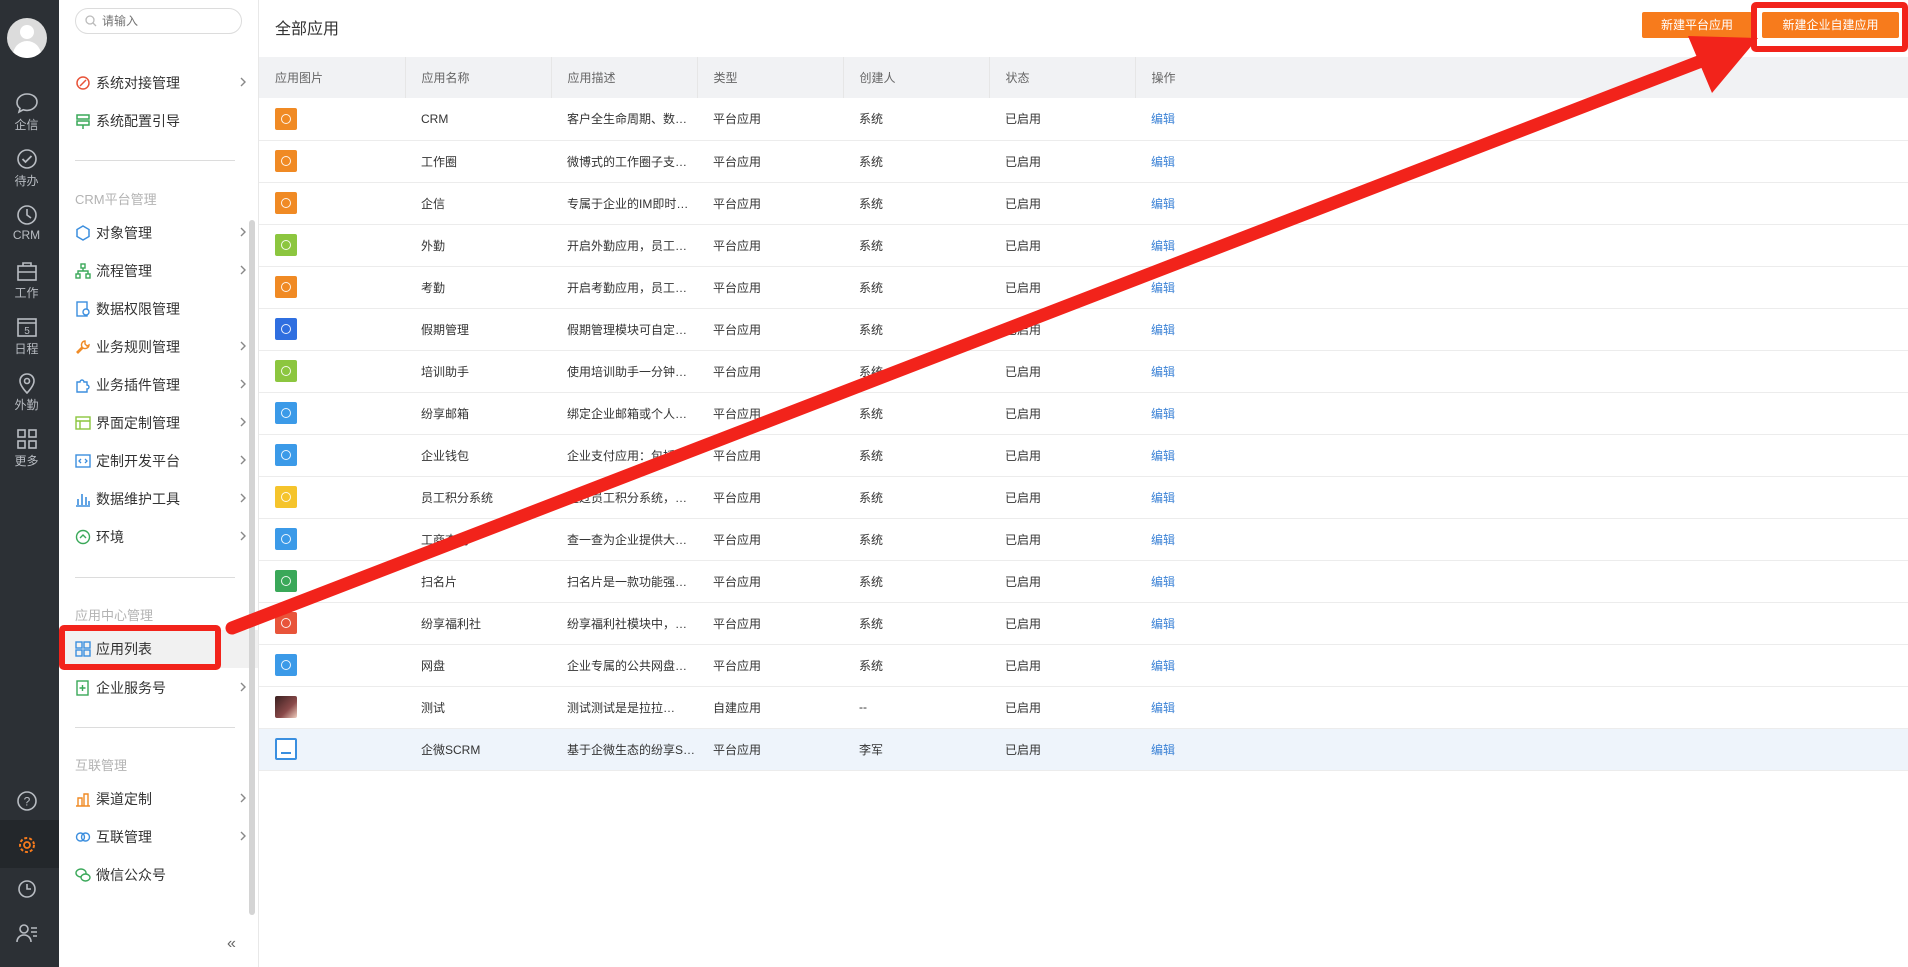 The height and width of the screenshot is (967, 1908). What do you see at coordinates (161, 271) in the screenshot?
I see `sidebar-item-workflow: 流程管理` at bounding box center [161, 271].